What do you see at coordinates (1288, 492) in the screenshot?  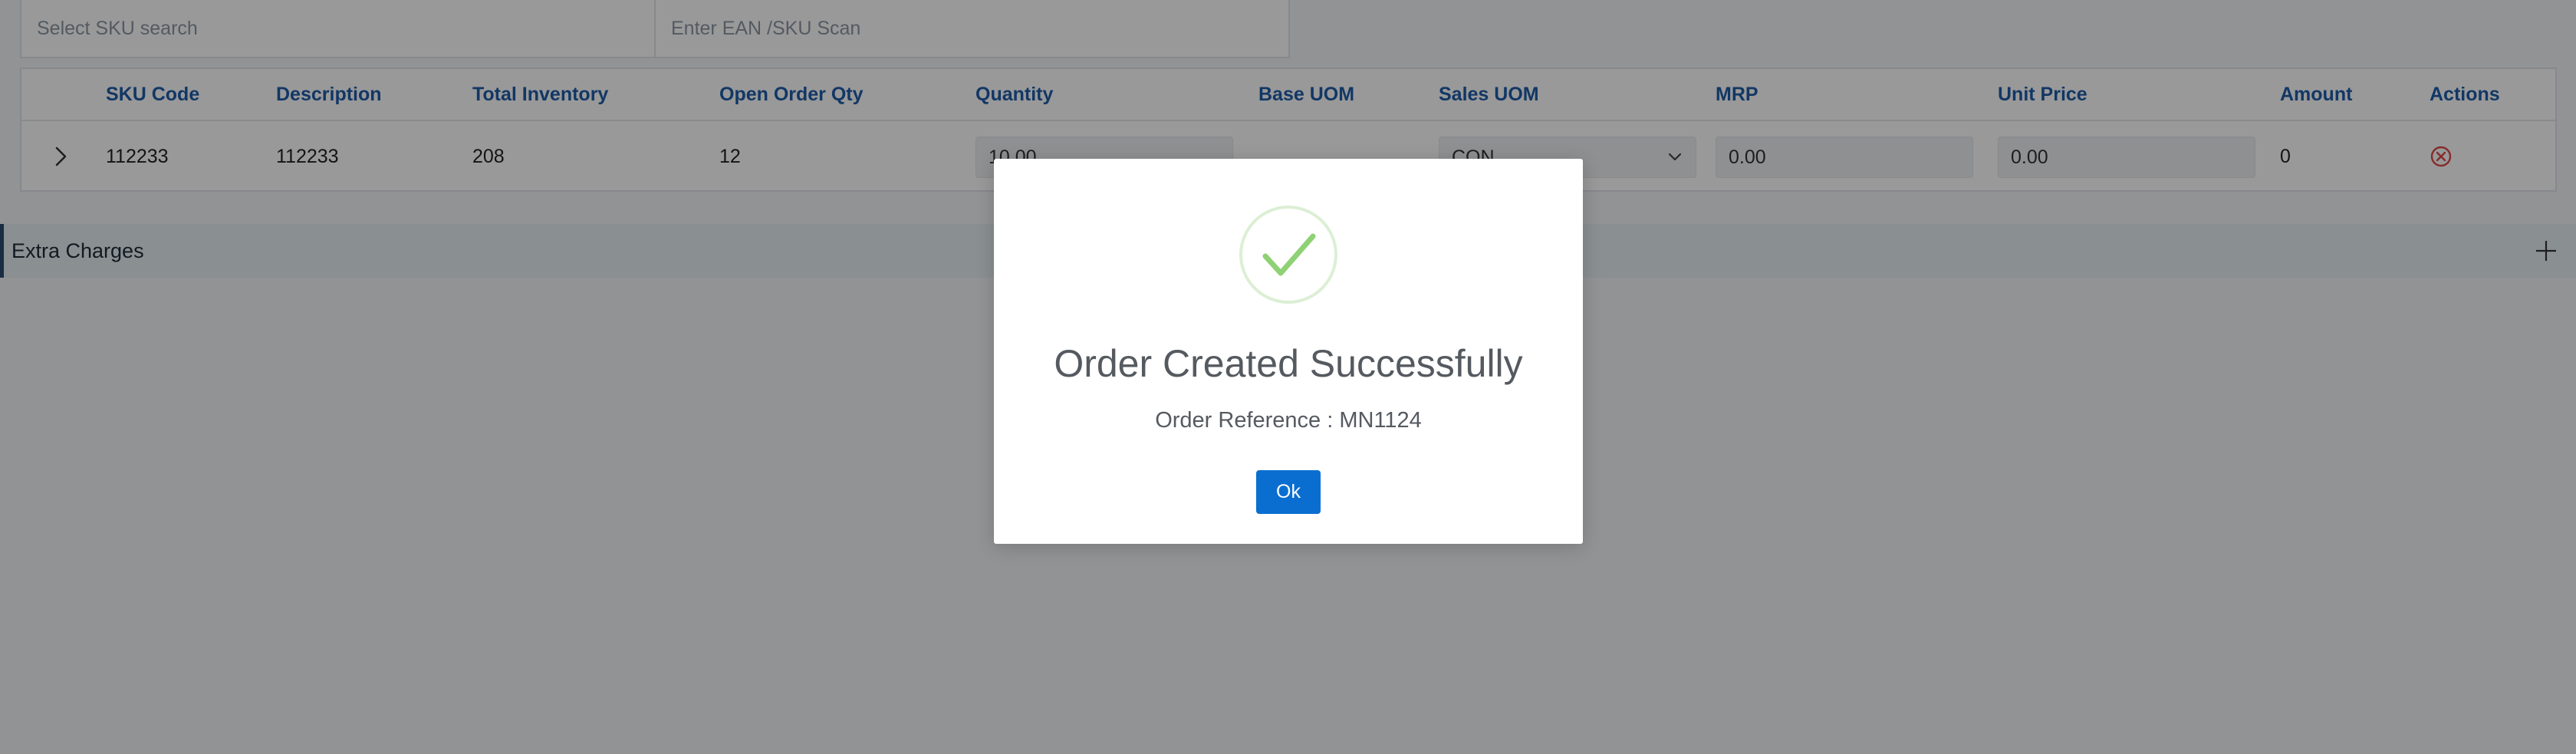 I see `ok-button: Ok` at bounding box center [1288, 492].